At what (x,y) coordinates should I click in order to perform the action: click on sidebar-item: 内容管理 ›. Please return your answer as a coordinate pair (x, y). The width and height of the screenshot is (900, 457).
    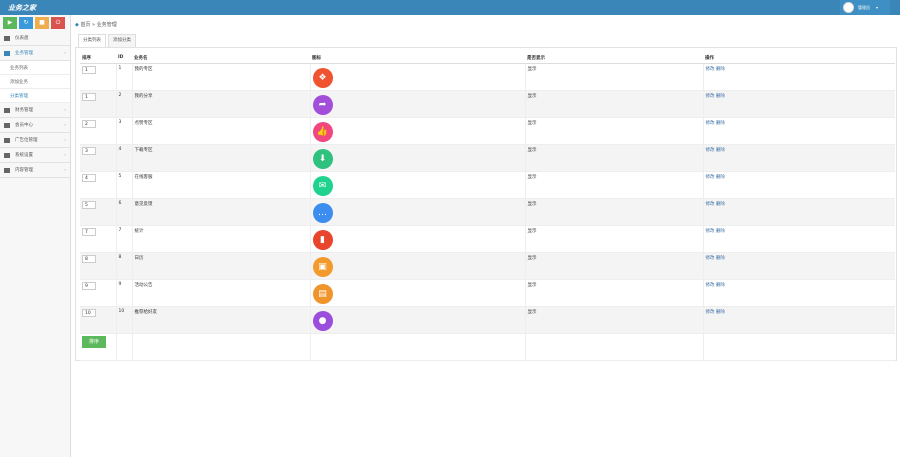
    Looking at the image, I should click on (35, 170).